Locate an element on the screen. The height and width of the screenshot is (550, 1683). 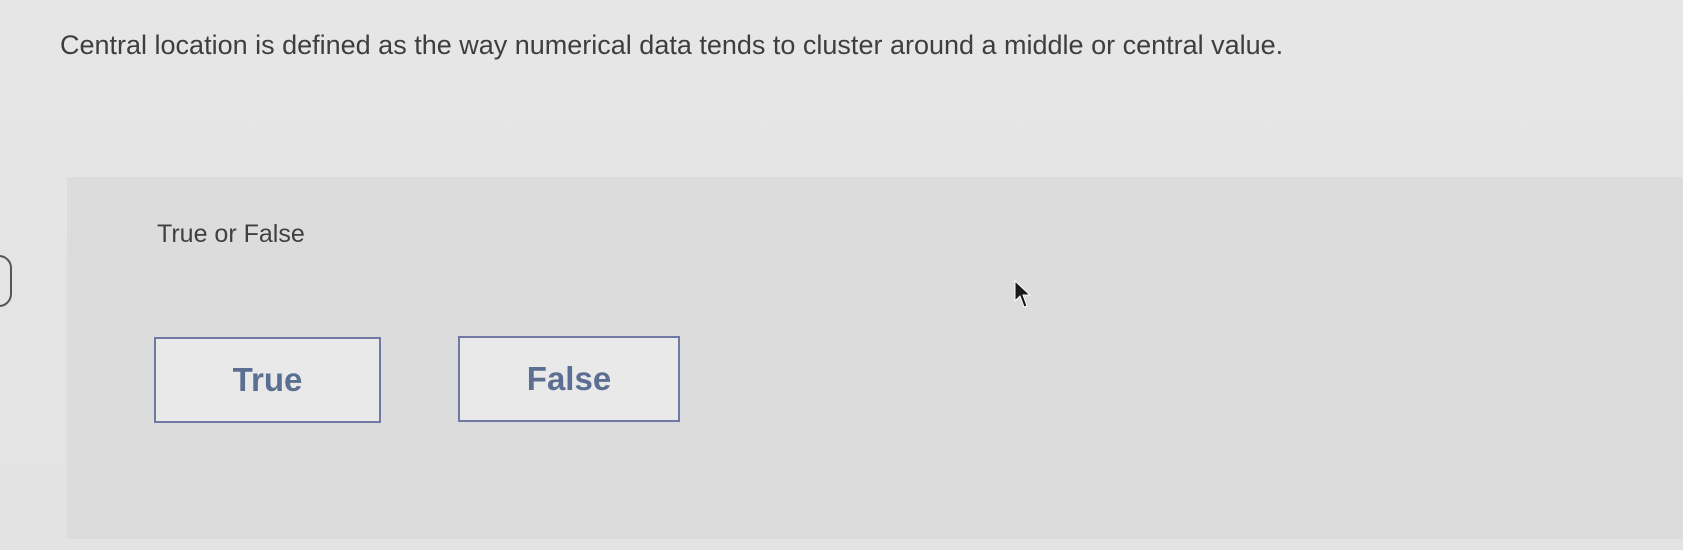
true-button: True is located at coordinates (267, 380).